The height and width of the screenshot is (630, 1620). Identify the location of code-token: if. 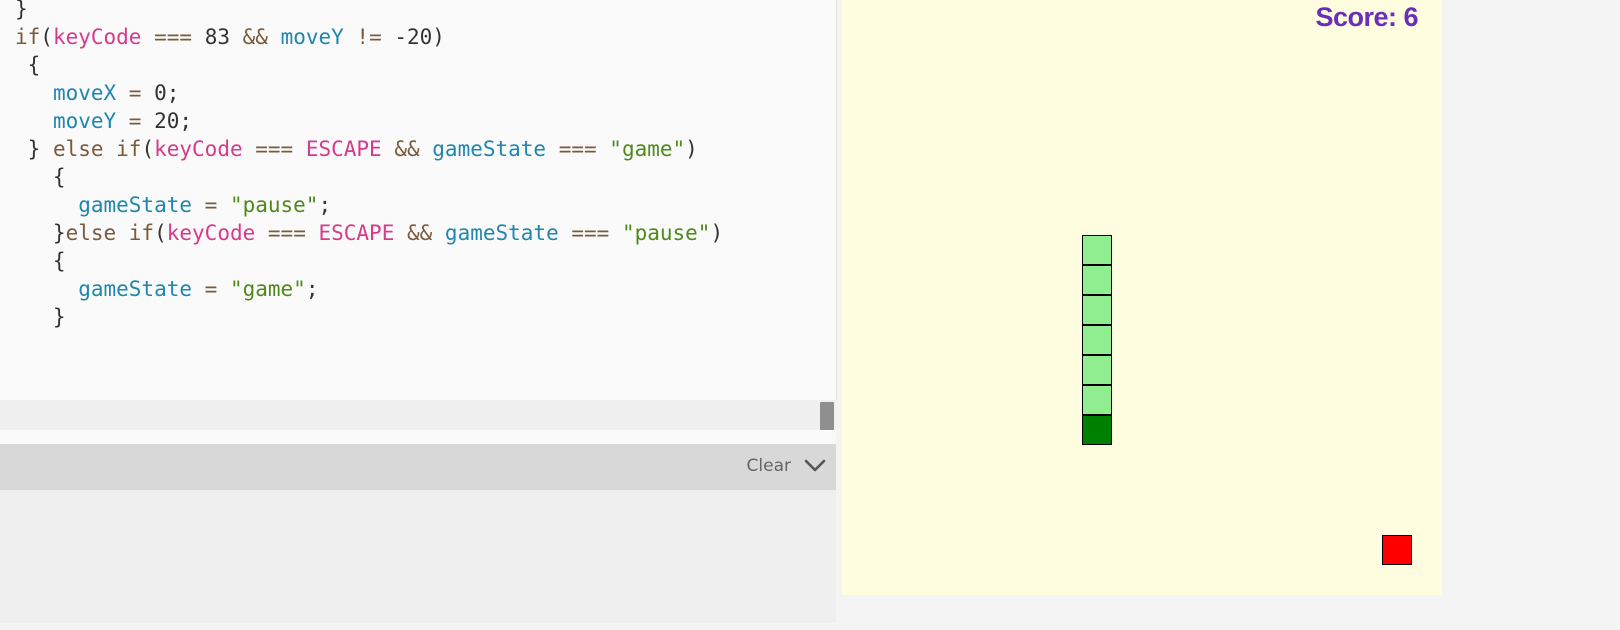
(28, 37).